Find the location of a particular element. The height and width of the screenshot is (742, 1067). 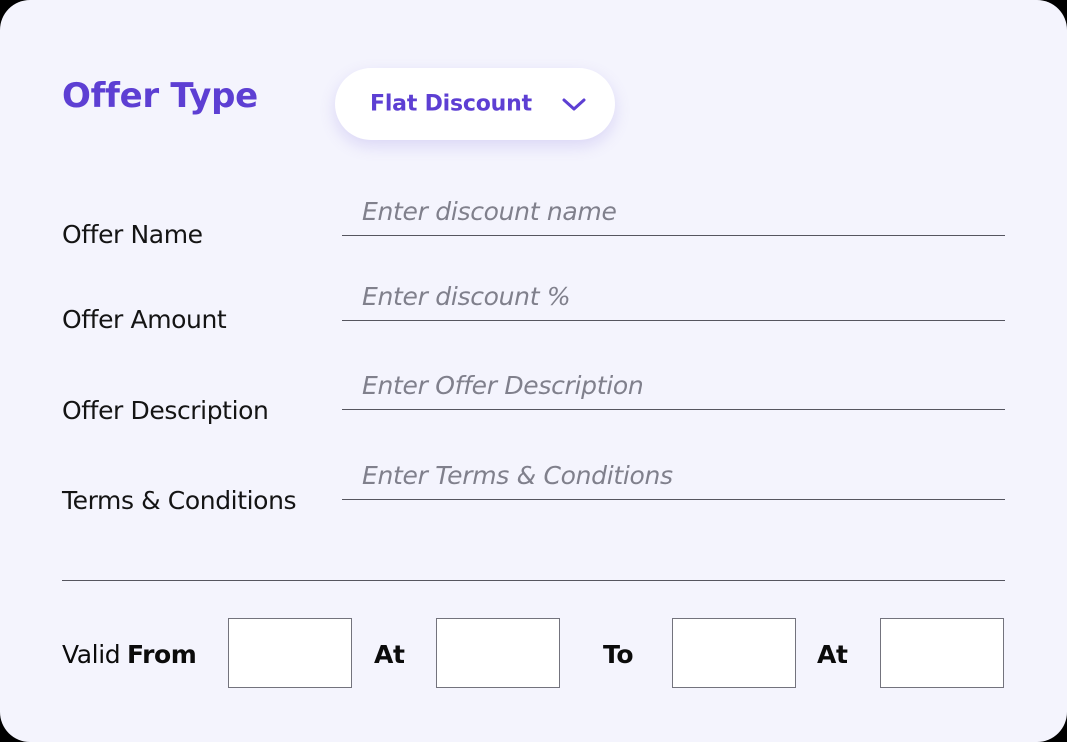

validity-row: Valid From At To At is located at coordinates (533, 656).